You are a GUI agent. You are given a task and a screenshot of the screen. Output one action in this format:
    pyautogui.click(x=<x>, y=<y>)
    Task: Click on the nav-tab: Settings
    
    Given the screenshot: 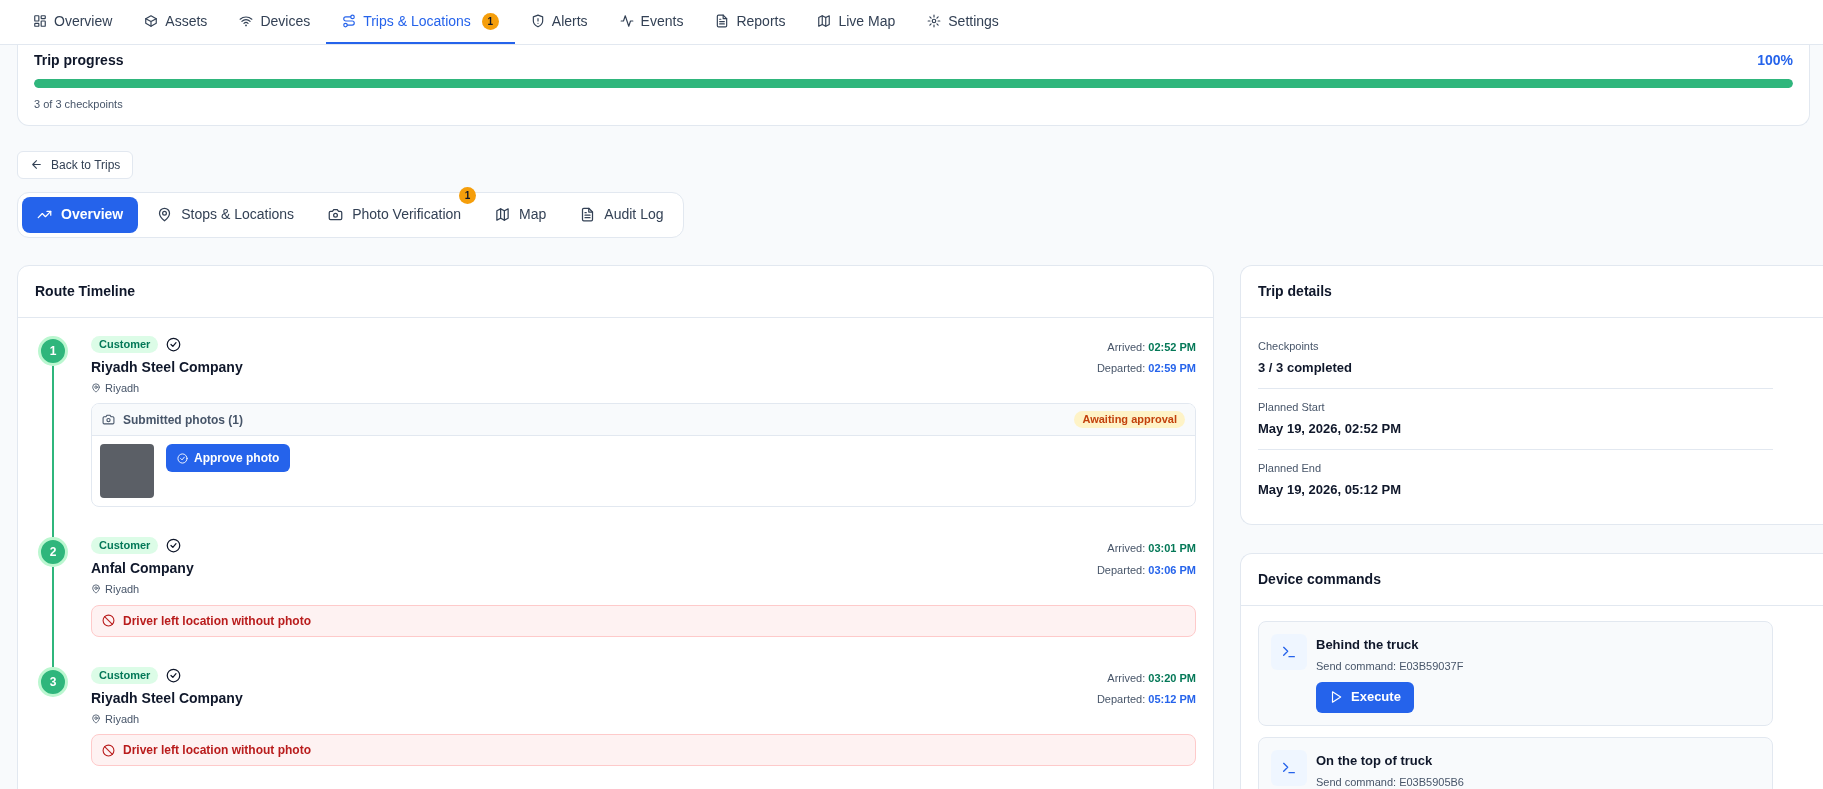 What is the action you would take?
    pyautogui.click(x=963, y=22)
    